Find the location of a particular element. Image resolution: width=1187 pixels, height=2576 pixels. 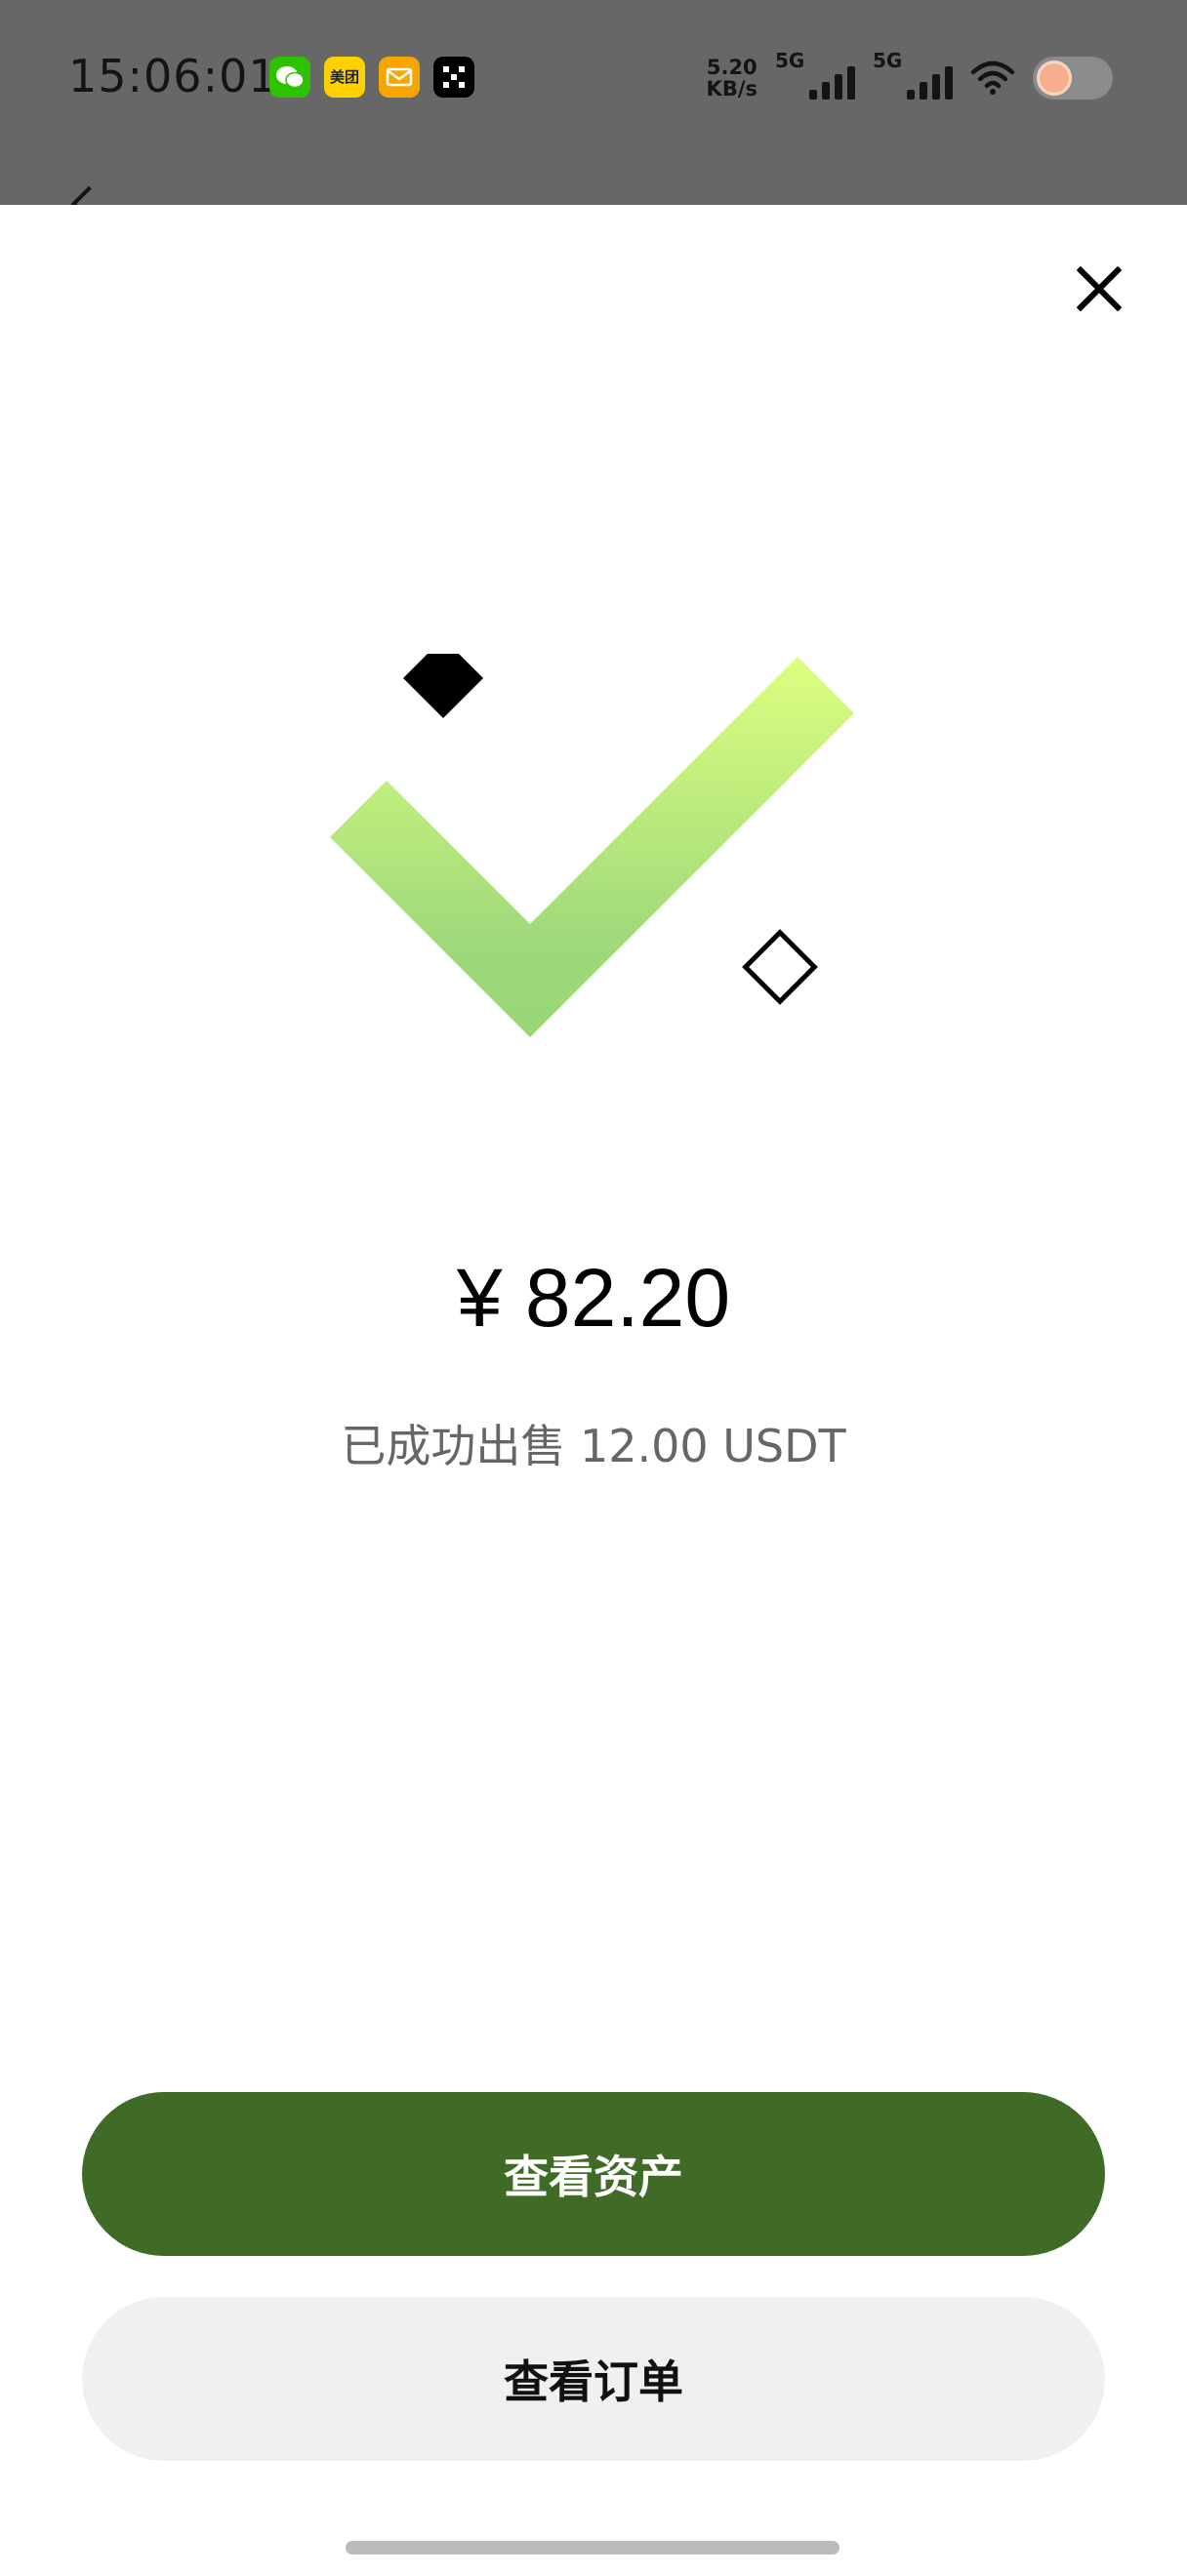

battery-icon is located at coordinates (1073, 78).